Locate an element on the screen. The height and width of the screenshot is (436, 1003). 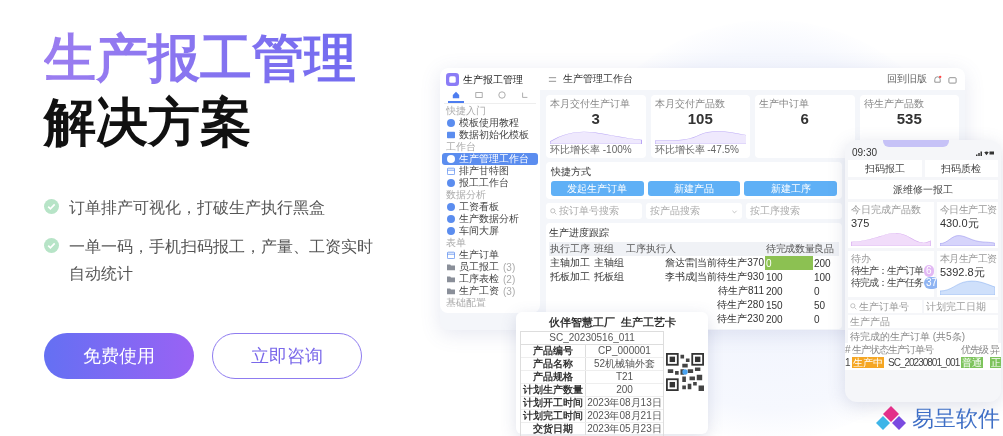
field-value: CP_000001 is located at coordinates (624, 351).